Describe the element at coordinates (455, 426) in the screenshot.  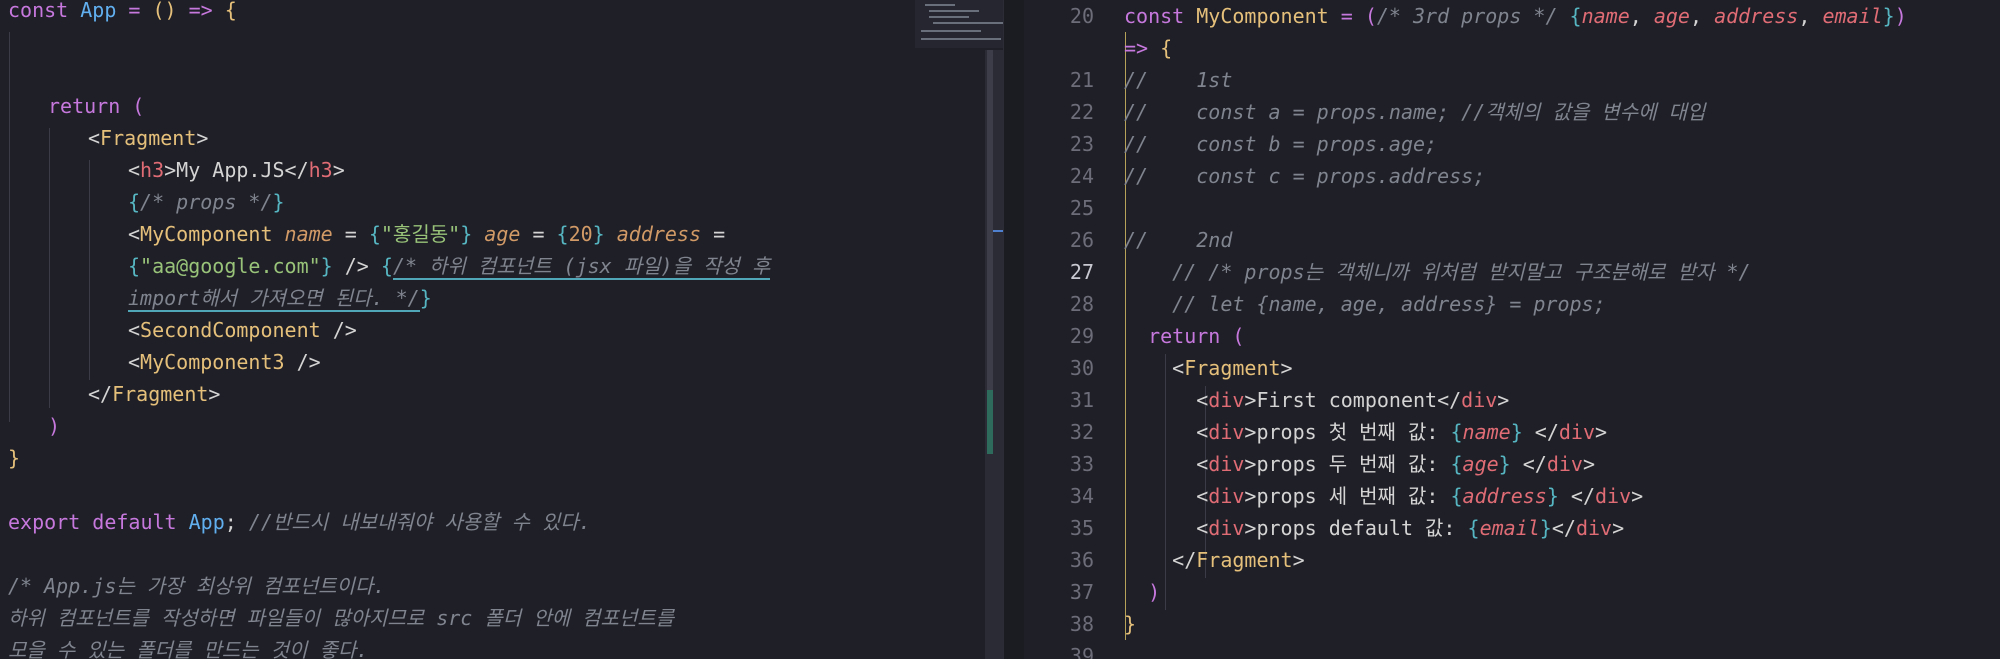
I see `code-line: )` at that location.